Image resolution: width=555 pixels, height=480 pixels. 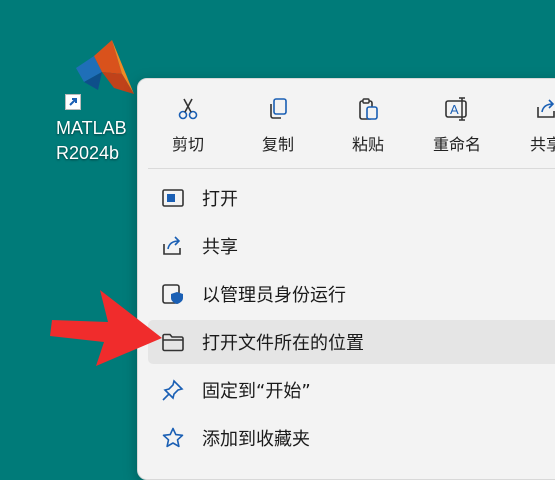 I want to click on menu-item-open: 打开, so click(x=351, y=198).